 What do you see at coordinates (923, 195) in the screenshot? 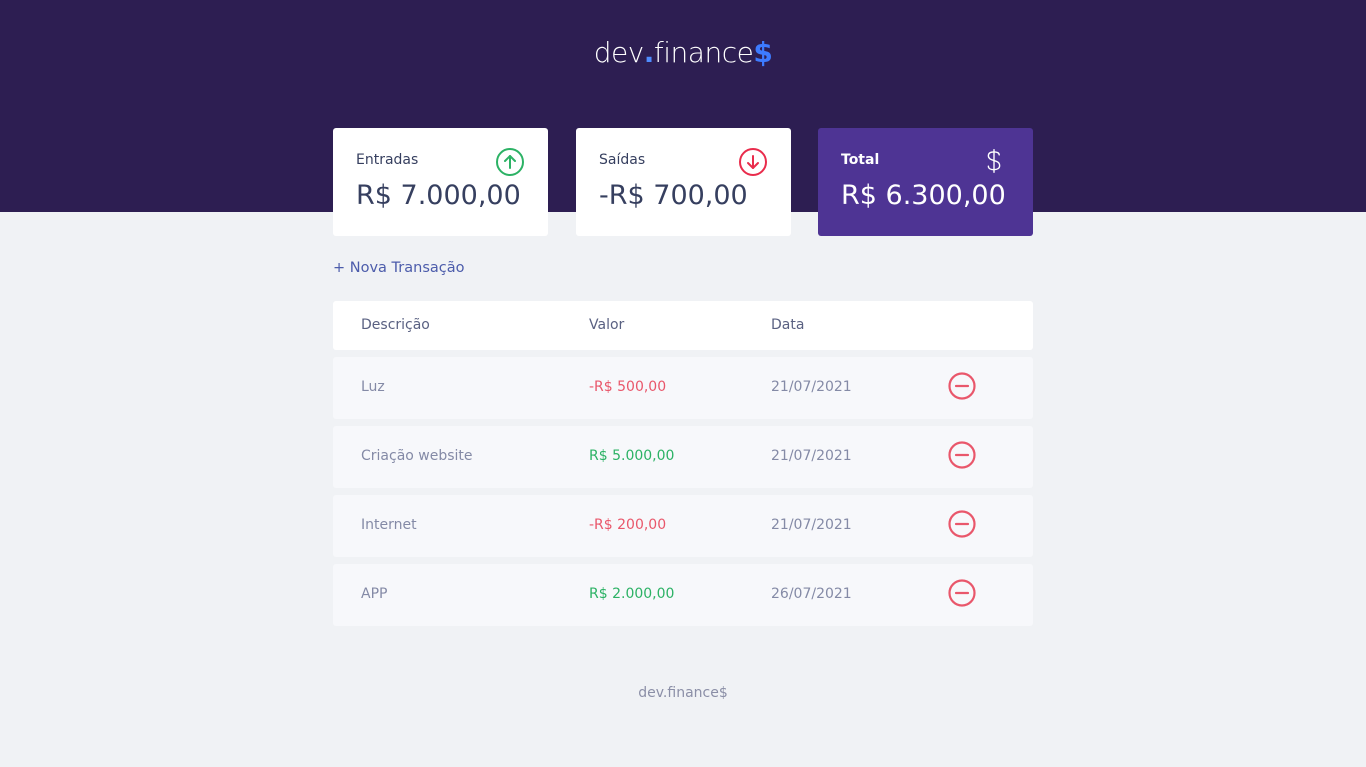
I see `total-card-value: R$ 6.300,00` at bounding box center [923, 195].